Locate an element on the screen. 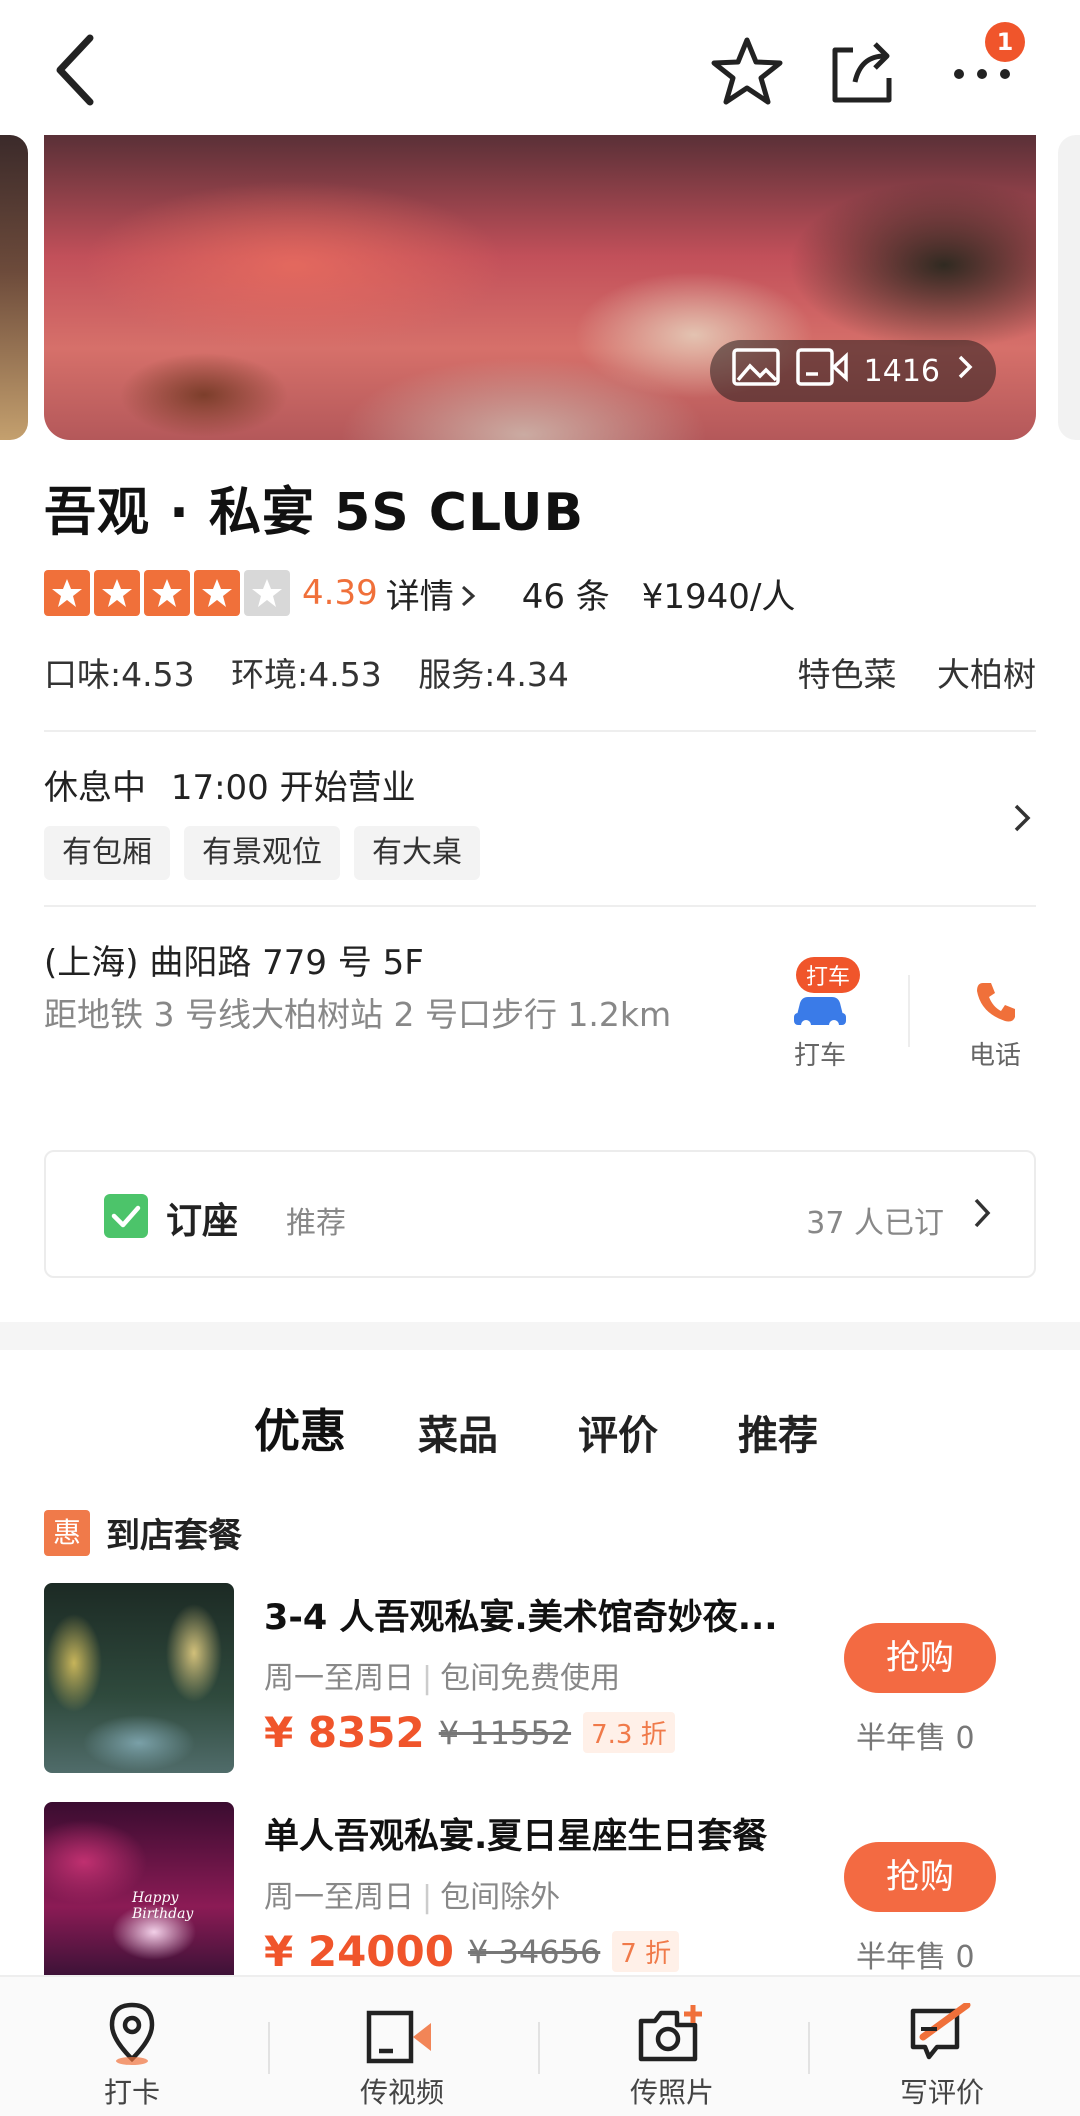 The image size is (1080, 2116). deal-price: ¥ 8352 ¥ 11552 7.3 折 is located at coordinates (469, 1732).